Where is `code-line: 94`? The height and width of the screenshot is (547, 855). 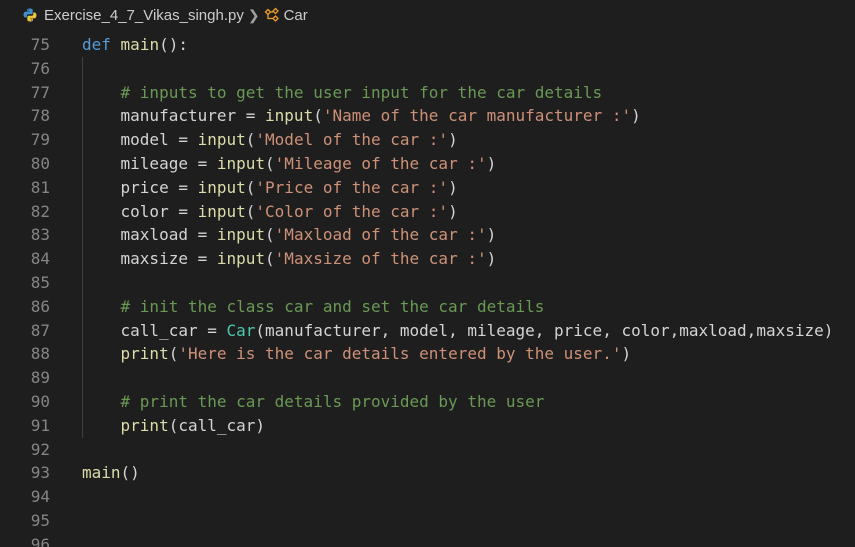
code-line: 94 is located at coordinates (427, 497).